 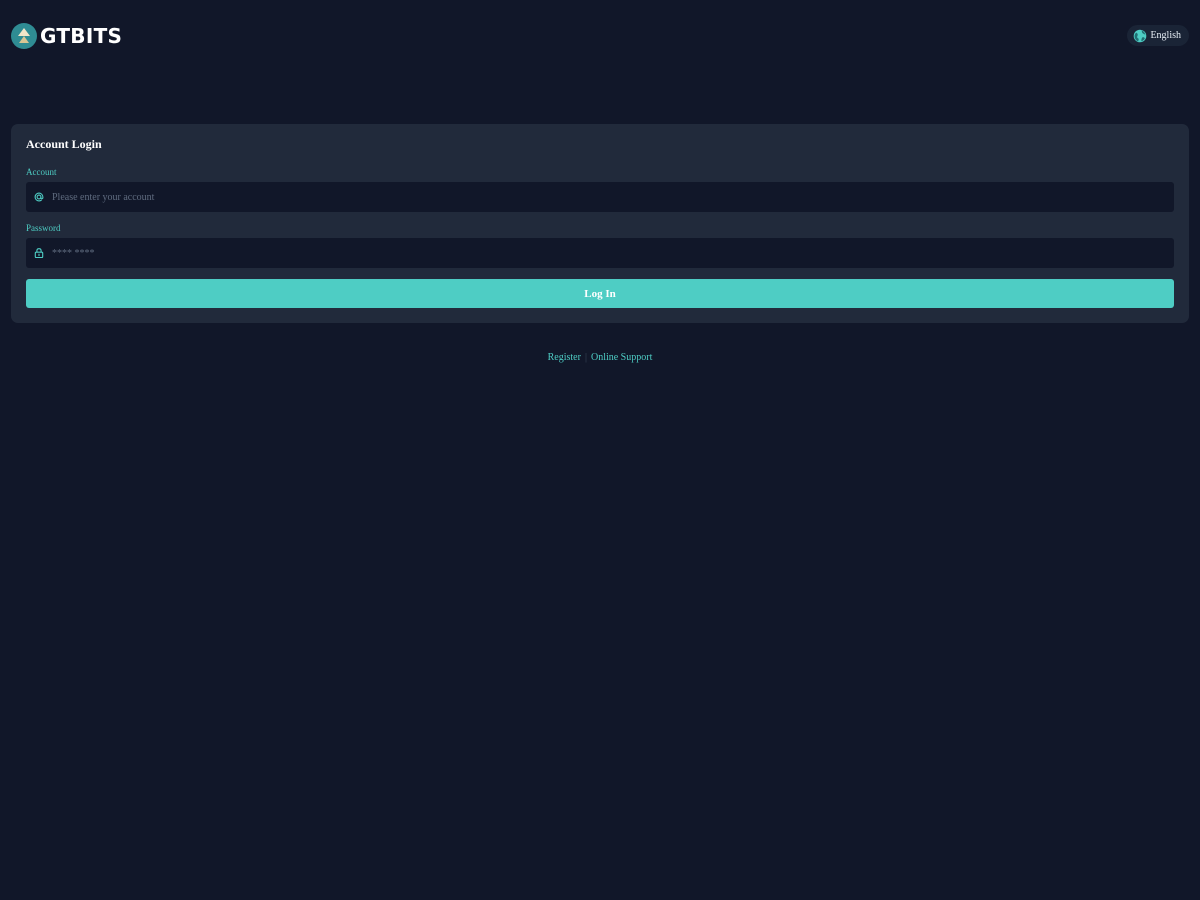 I want to click on footer-links: Register | Online Support, so click(x=600, y=357).